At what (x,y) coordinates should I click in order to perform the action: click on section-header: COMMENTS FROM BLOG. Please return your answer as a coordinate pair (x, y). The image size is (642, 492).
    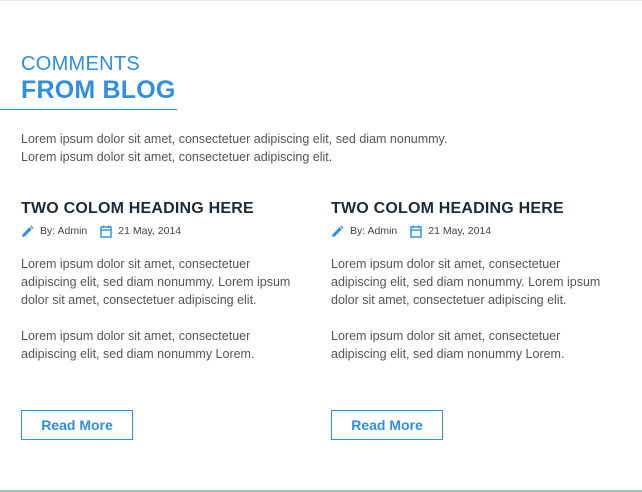
    Looking at the image, I should click on (98, 79).